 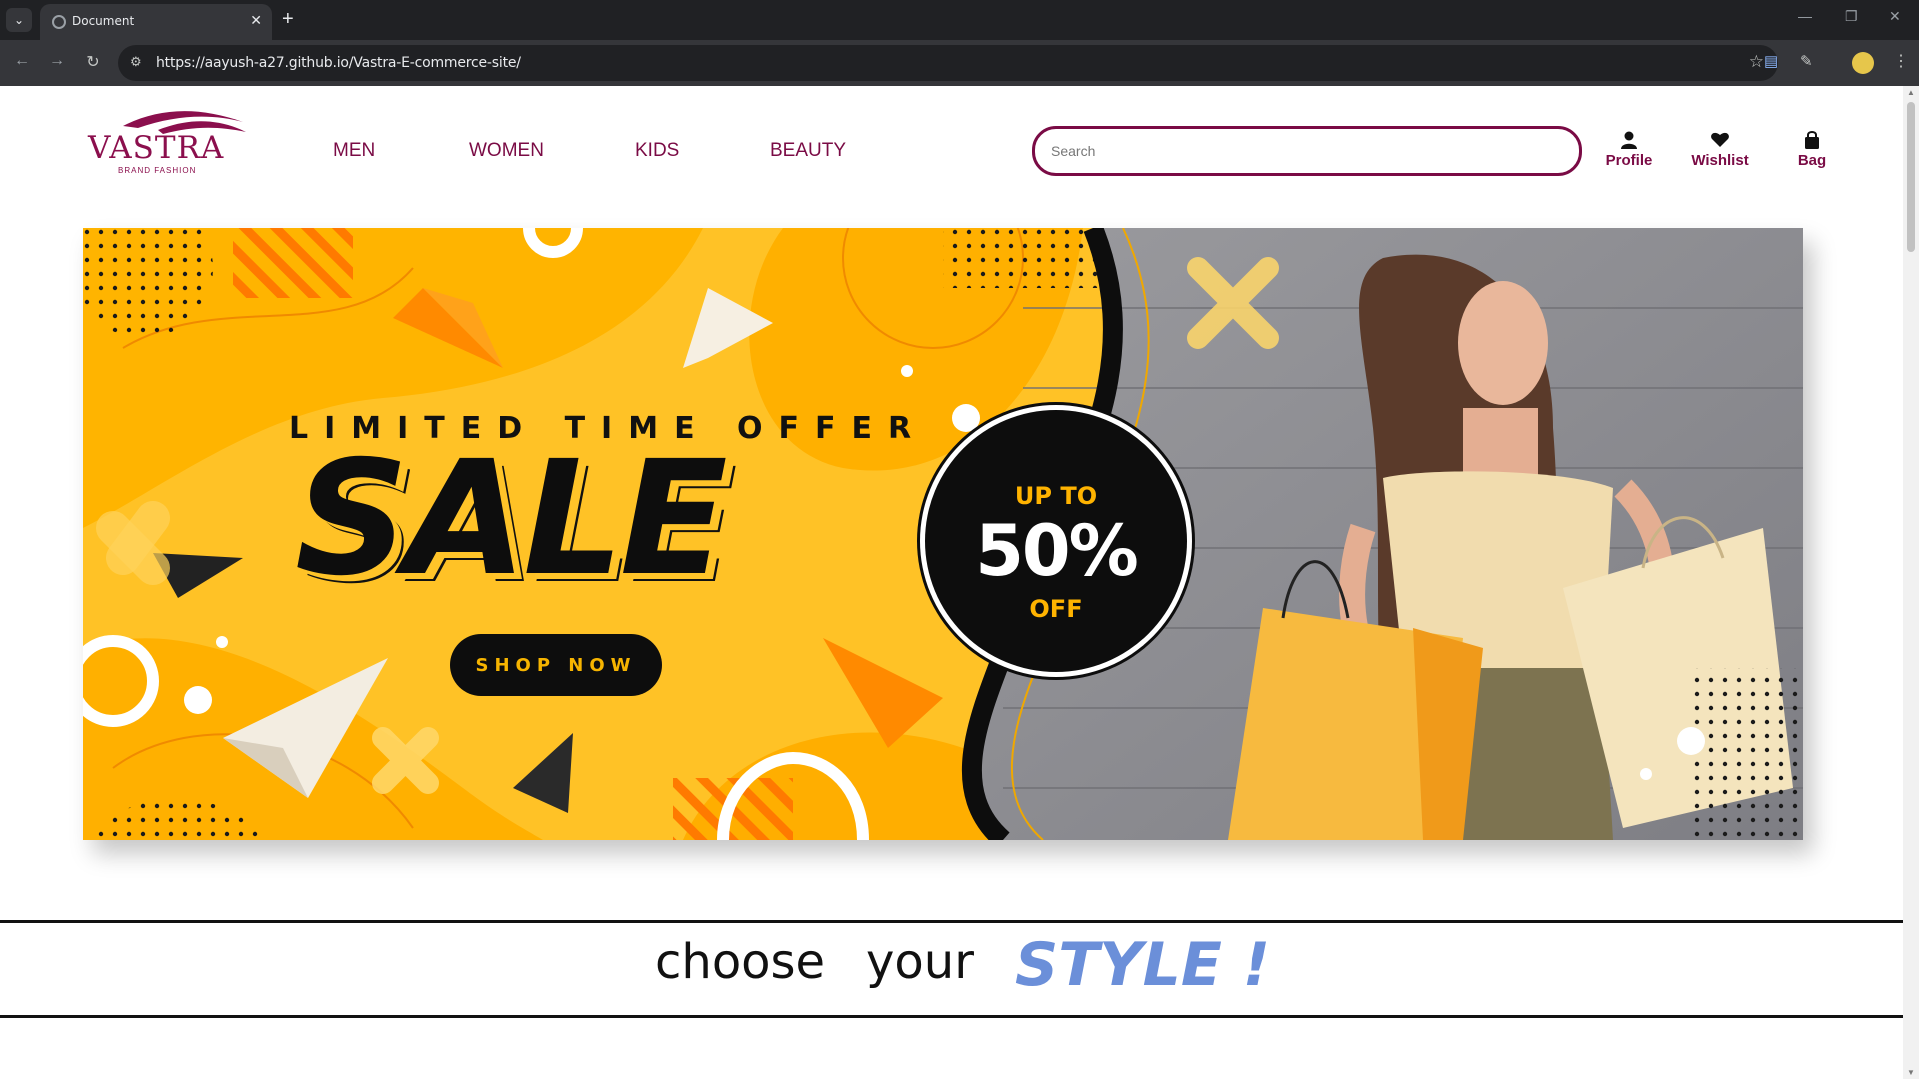 I want to click on tab-title: Document, so click(x=103, y=21).